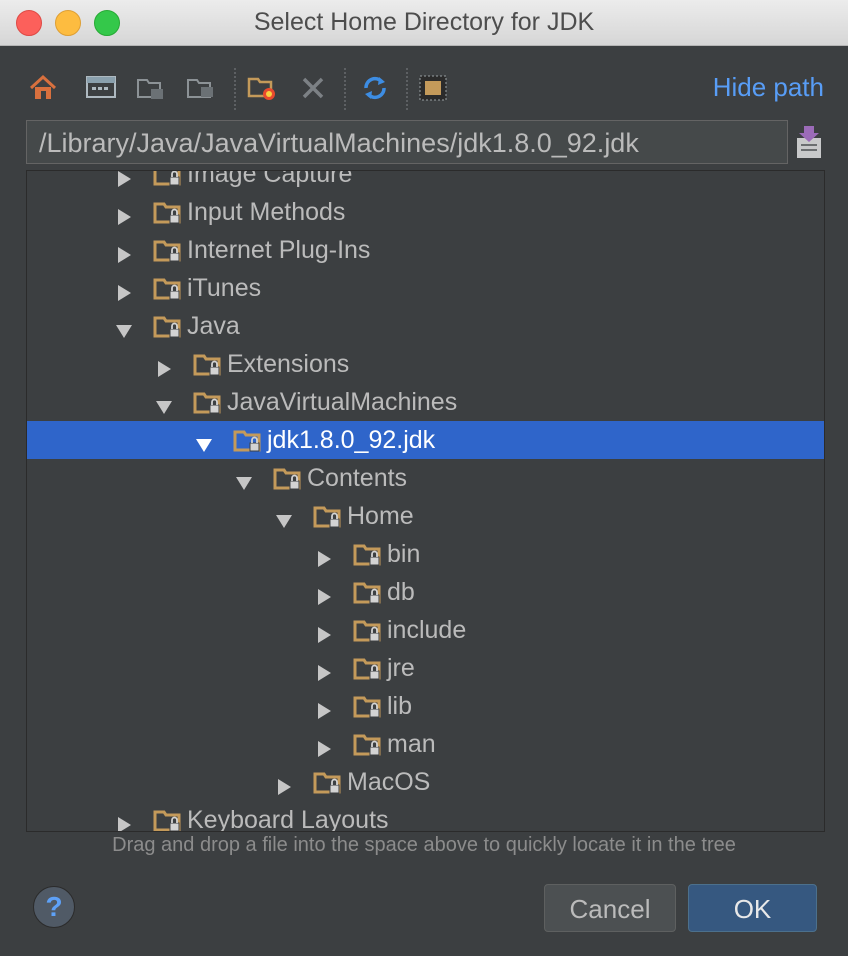 This screenshot has width=848, height=956. I want to click on window-title: Select Home Directory for JDK, so click(424, 22).